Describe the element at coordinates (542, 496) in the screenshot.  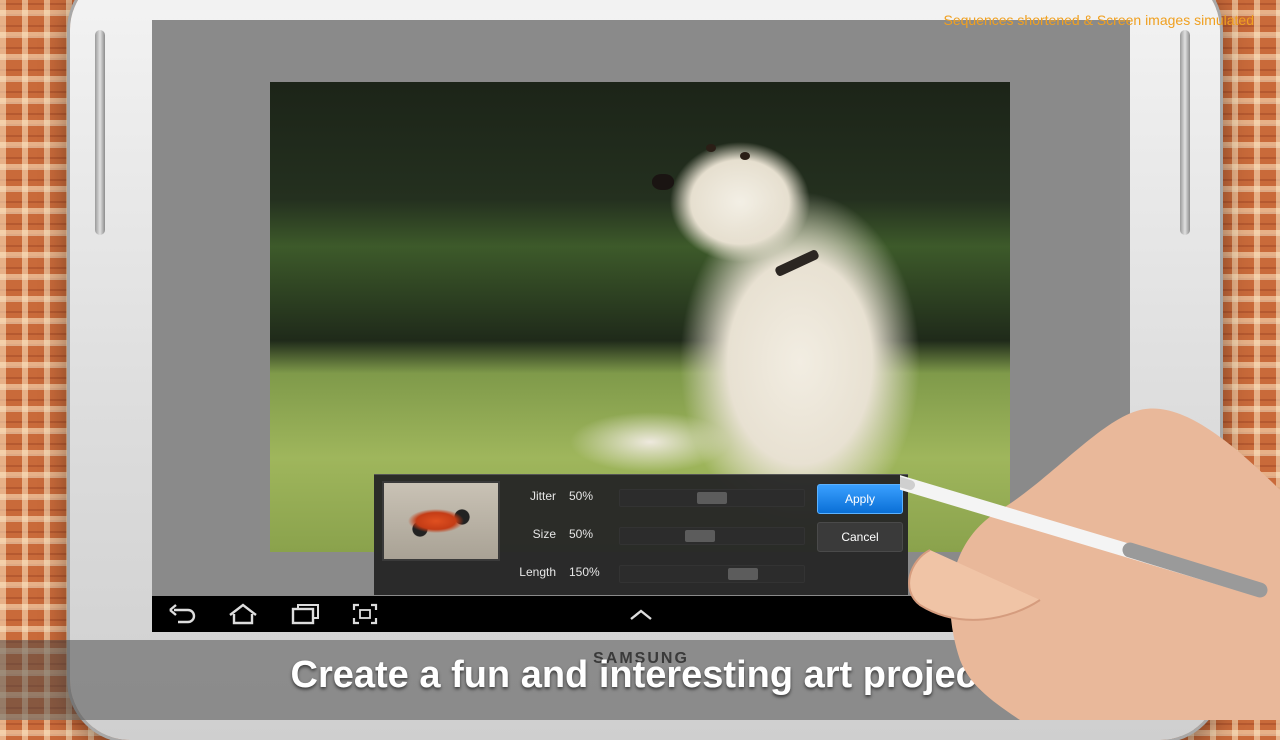
I see `slider-label: Jitter` at that location.